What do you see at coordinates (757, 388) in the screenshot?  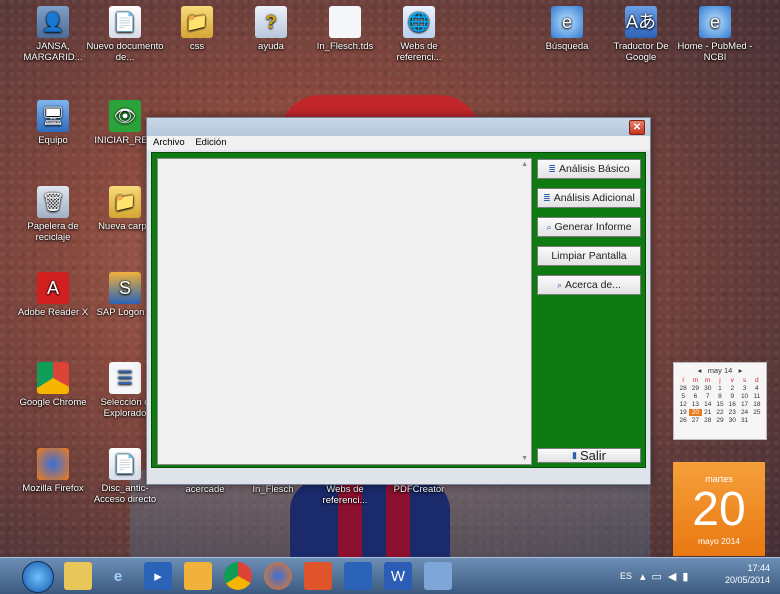 I see `calendar-day: 4` at bounding box center [757, 388].